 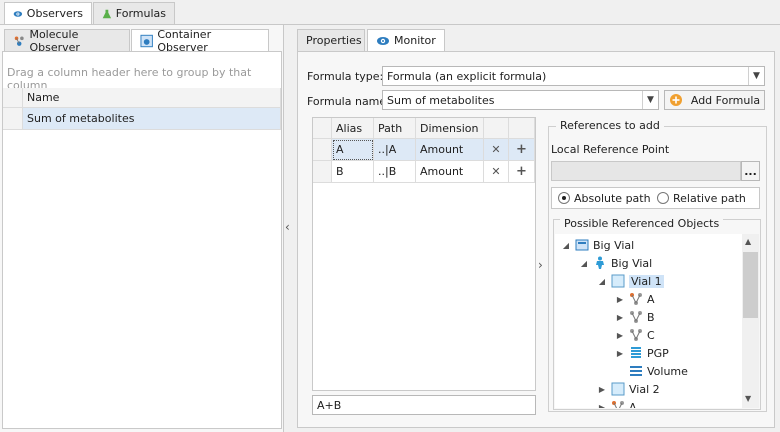 What do you see at coordinates (496, 128) in the screenshot?
I see `column-header-remove` at bounding box center [496, 128].